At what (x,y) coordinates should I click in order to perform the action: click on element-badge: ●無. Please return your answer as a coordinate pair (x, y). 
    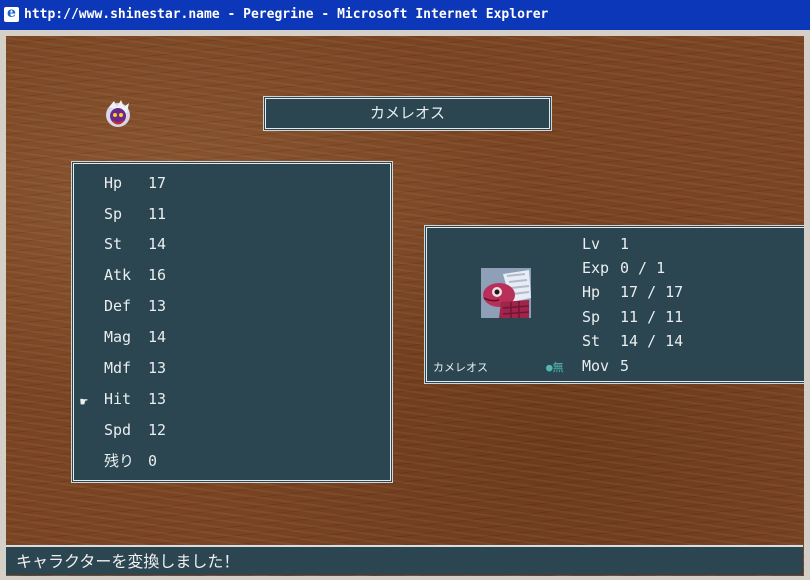
    Looking at the image, I should click on (555, 367).